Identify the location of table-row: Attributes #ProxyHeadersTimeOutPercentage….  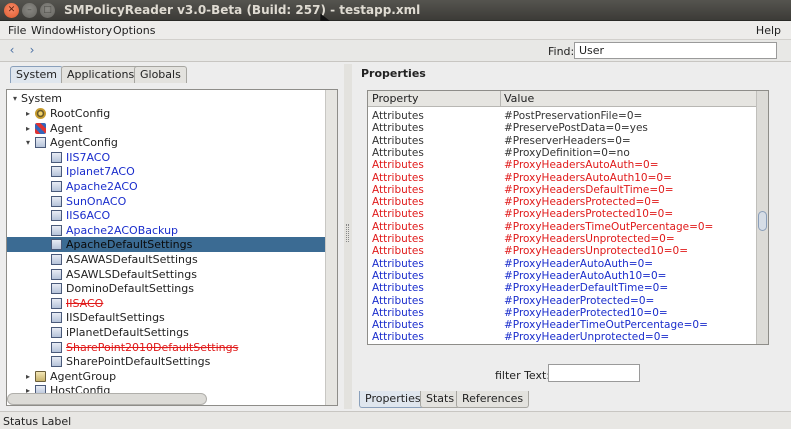
(563, 227).